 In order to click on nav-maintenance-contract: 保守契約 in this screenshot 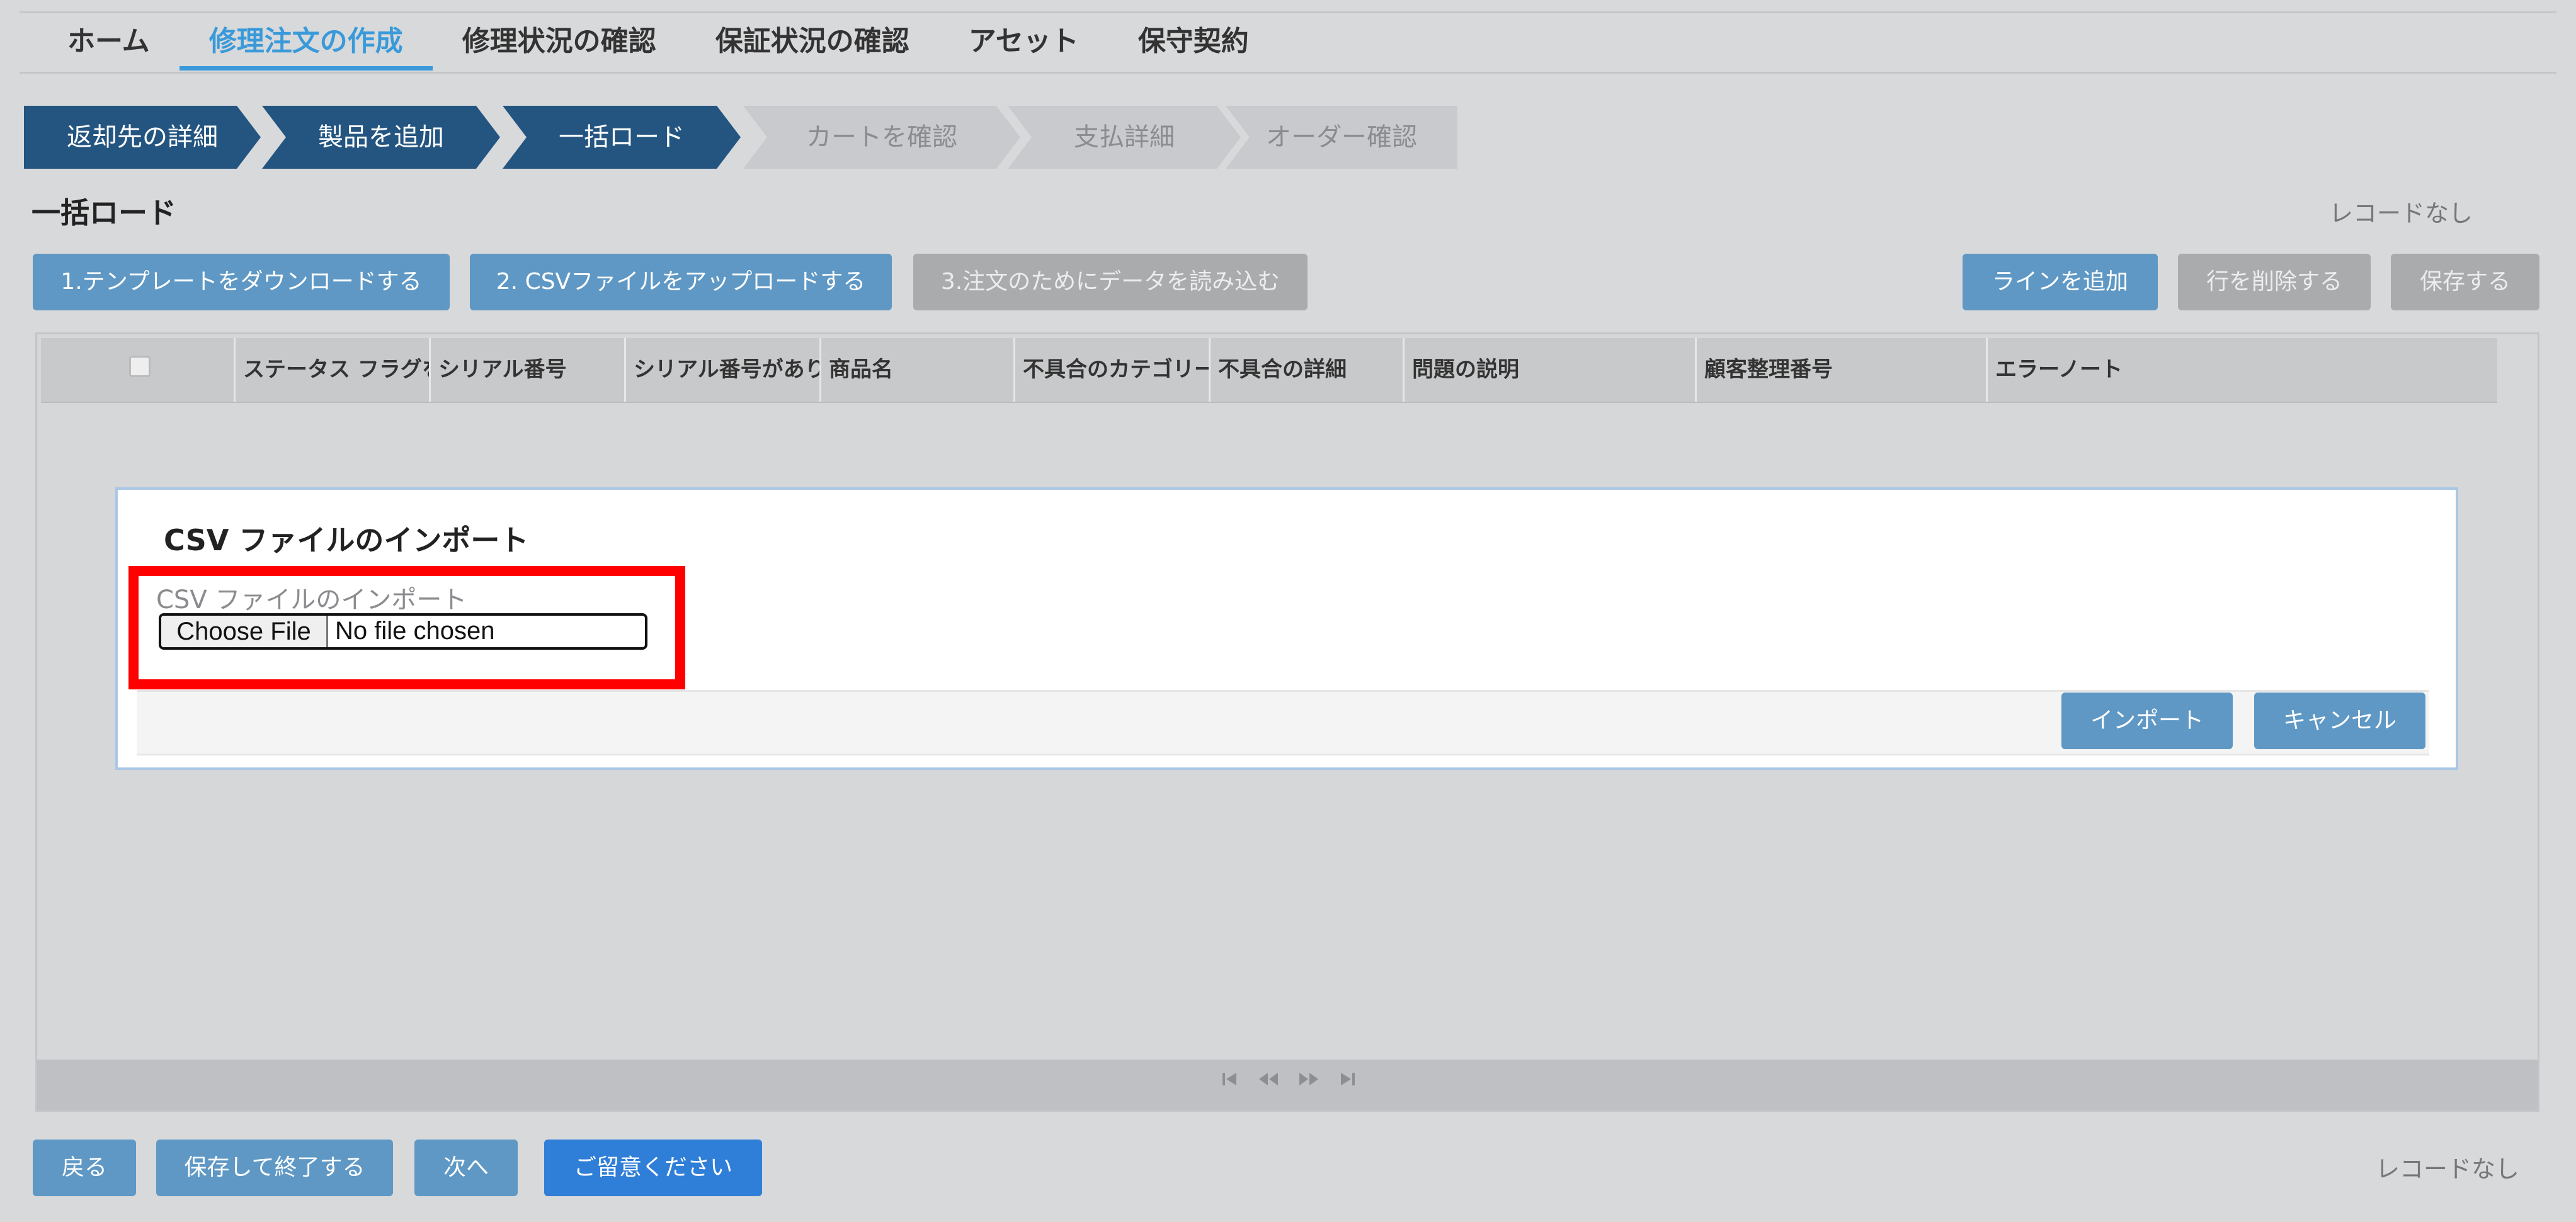, I will do `click(1193, 43)`.